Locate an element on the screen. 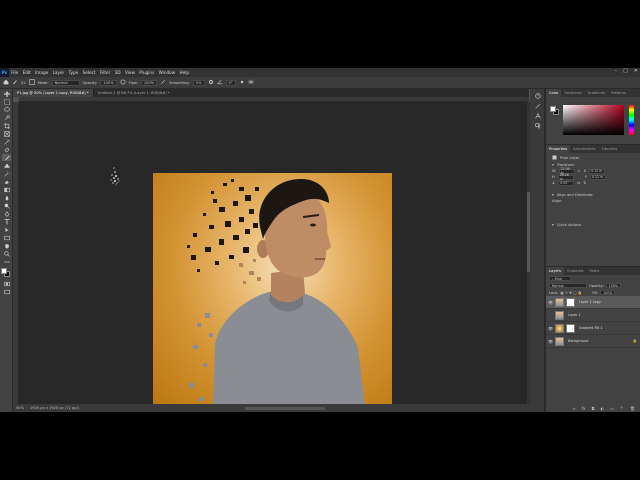 Image resolution: width=640 pixels, height=480 pixels. crop-tool-icon is located at coordinates (6, 125).